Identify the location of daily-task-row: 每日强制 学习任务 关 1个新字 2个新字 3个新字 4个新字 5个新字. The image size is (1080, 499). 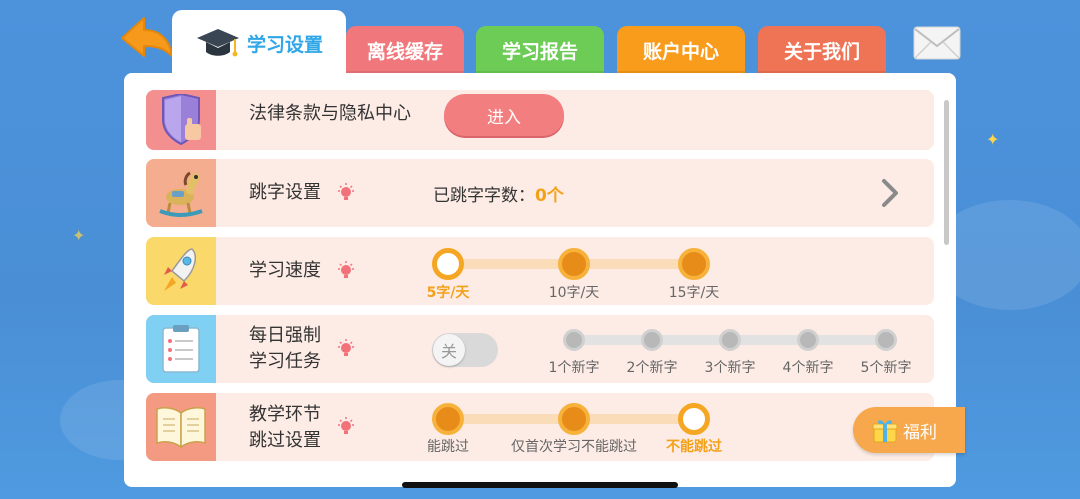
(540, 349).